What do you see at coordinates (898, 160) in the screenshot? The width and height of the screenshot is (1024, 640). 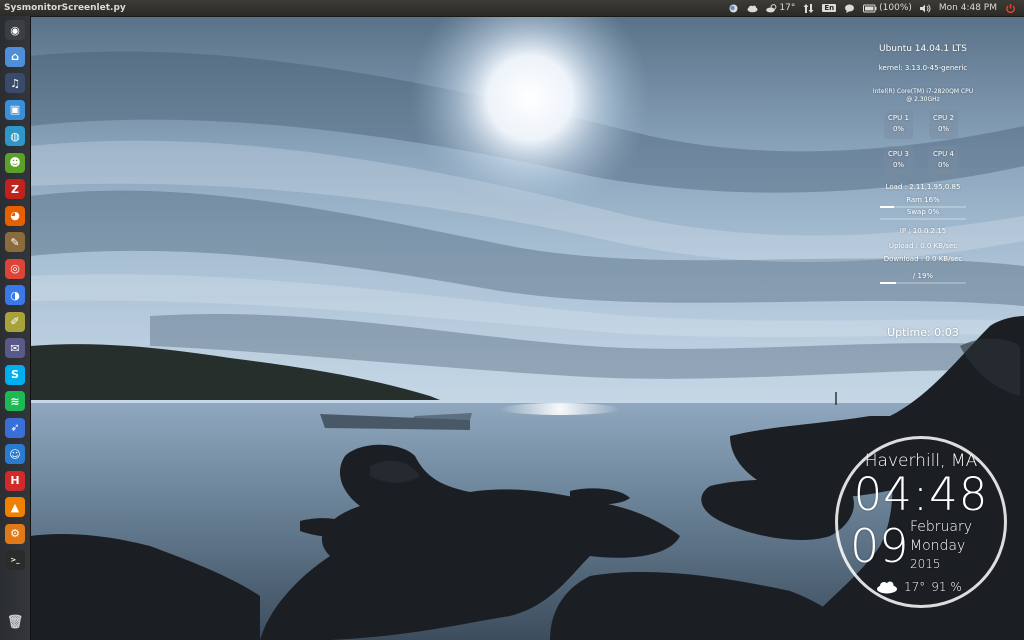 I see `cpu-core-box: CPU 3 0%` at bounding box center [898, 160].